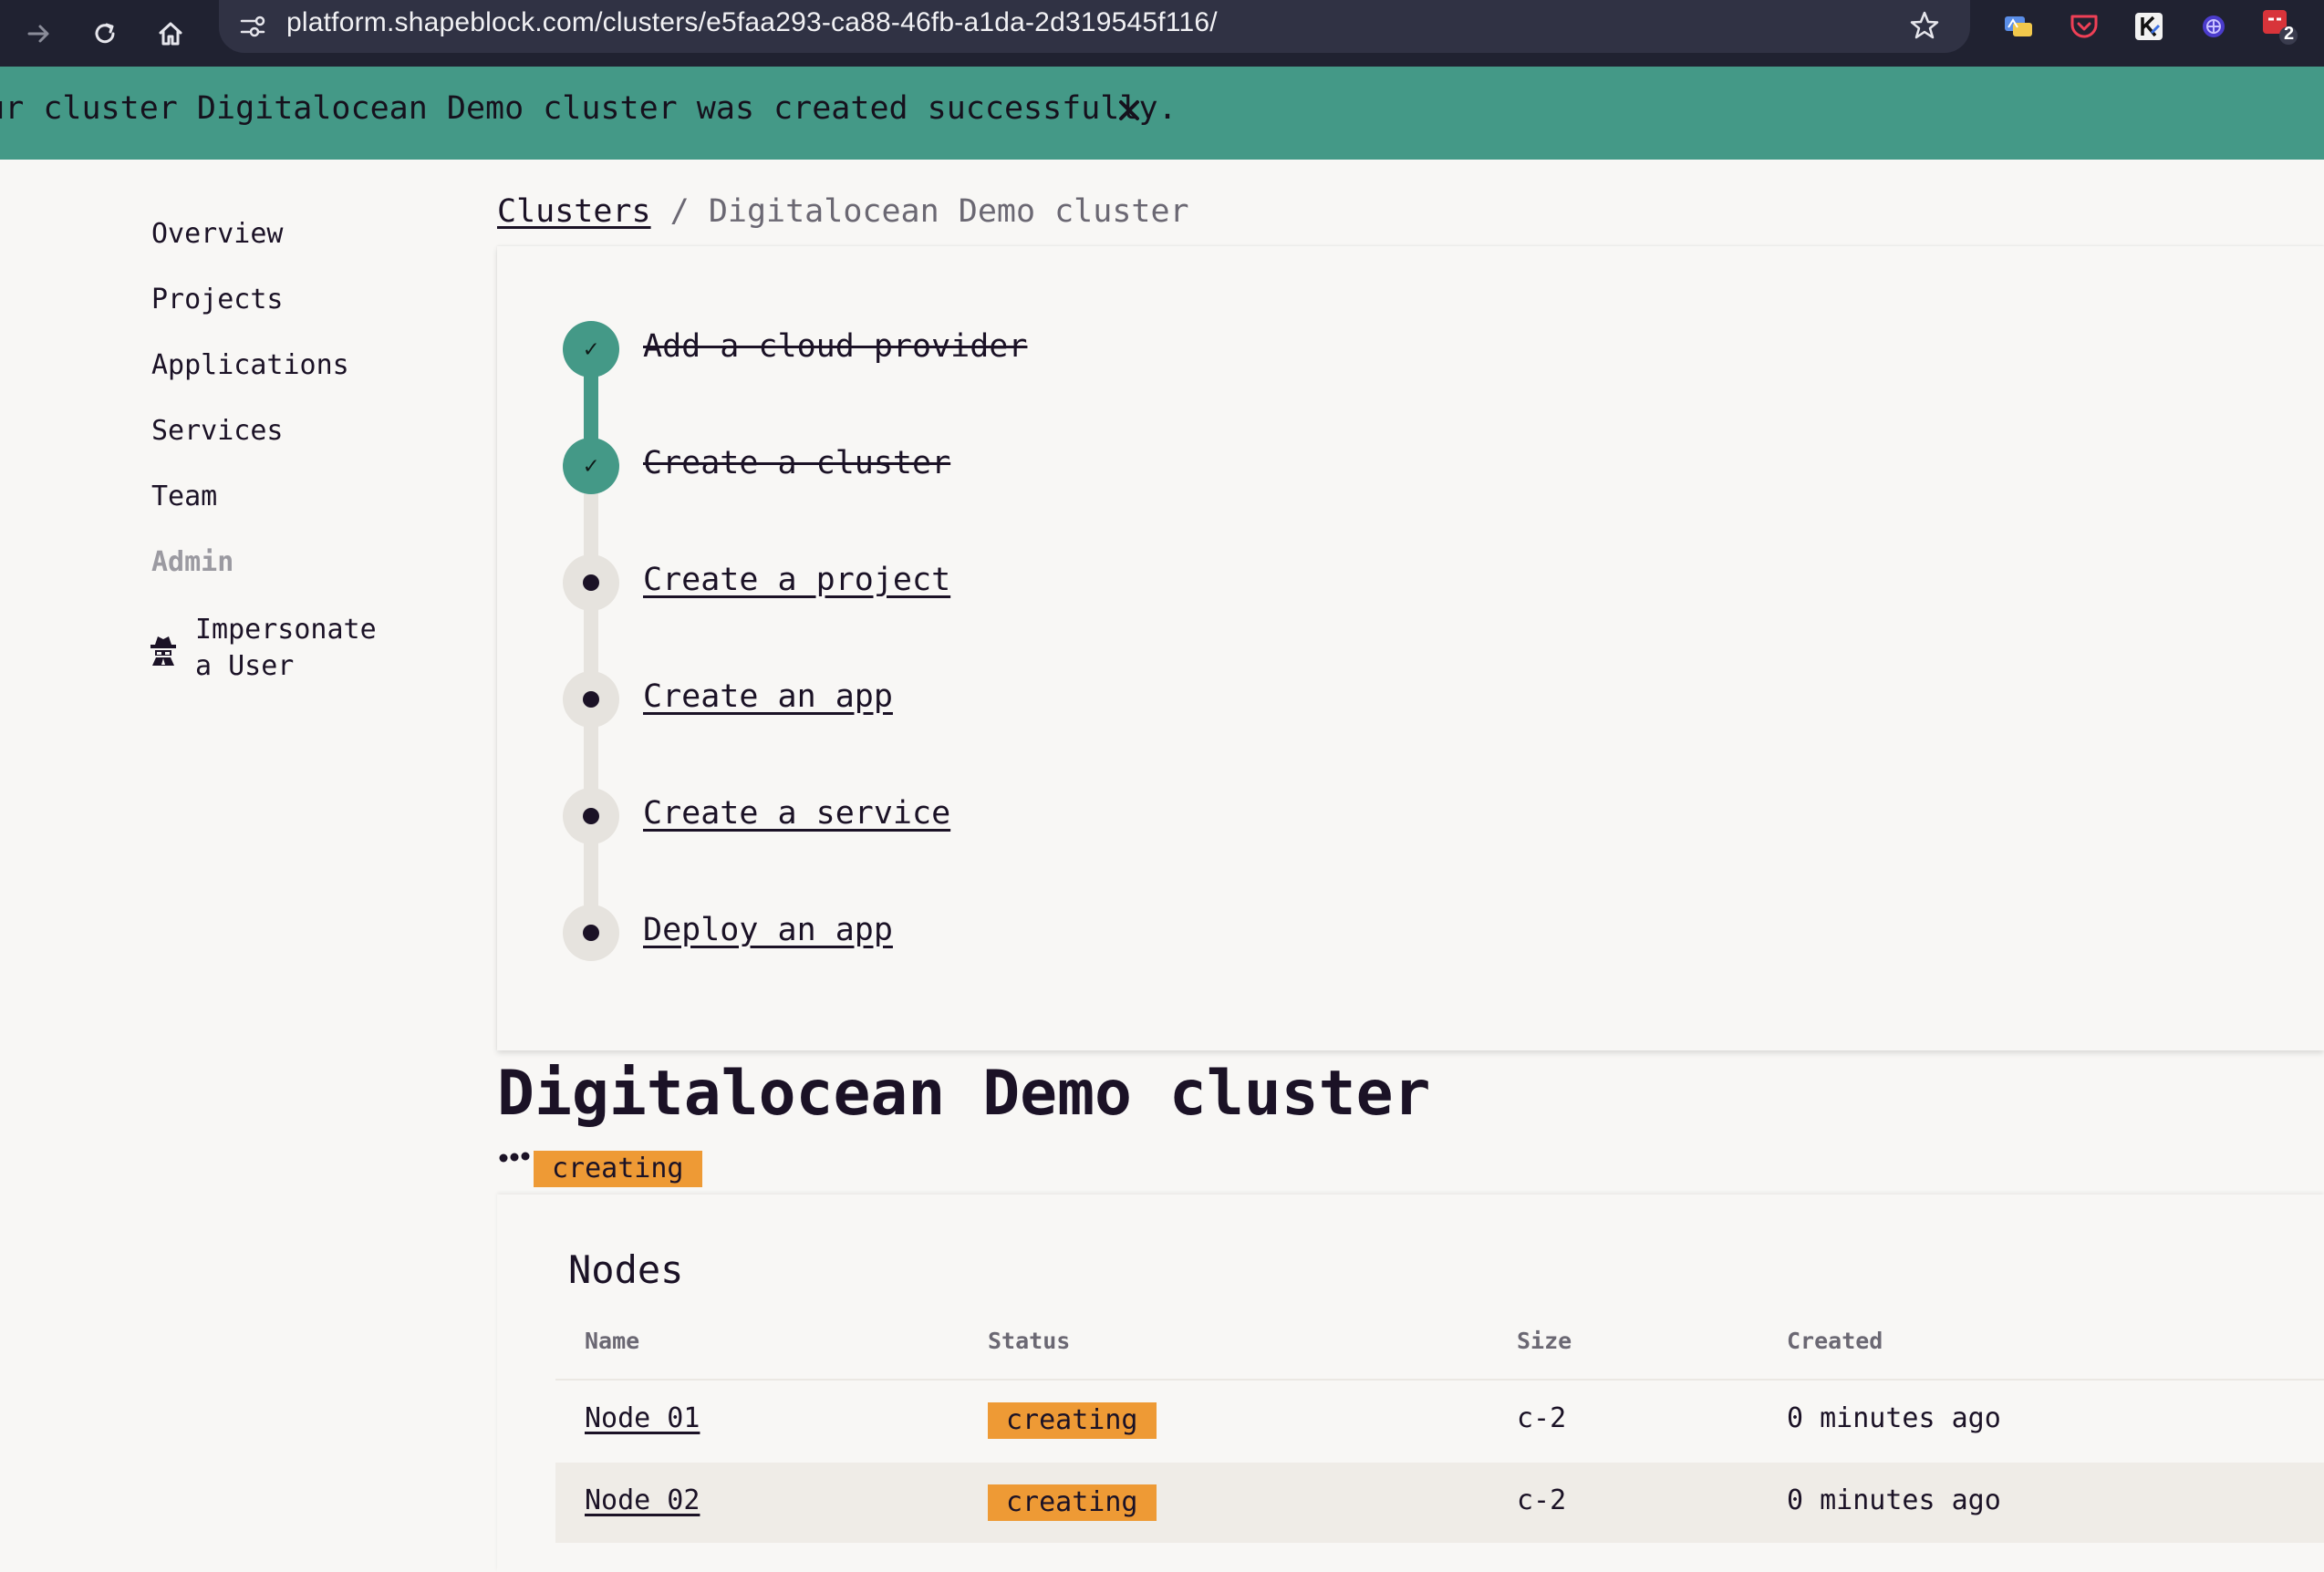  I want to click on step-create-project: Create a project, so click(797, 580).